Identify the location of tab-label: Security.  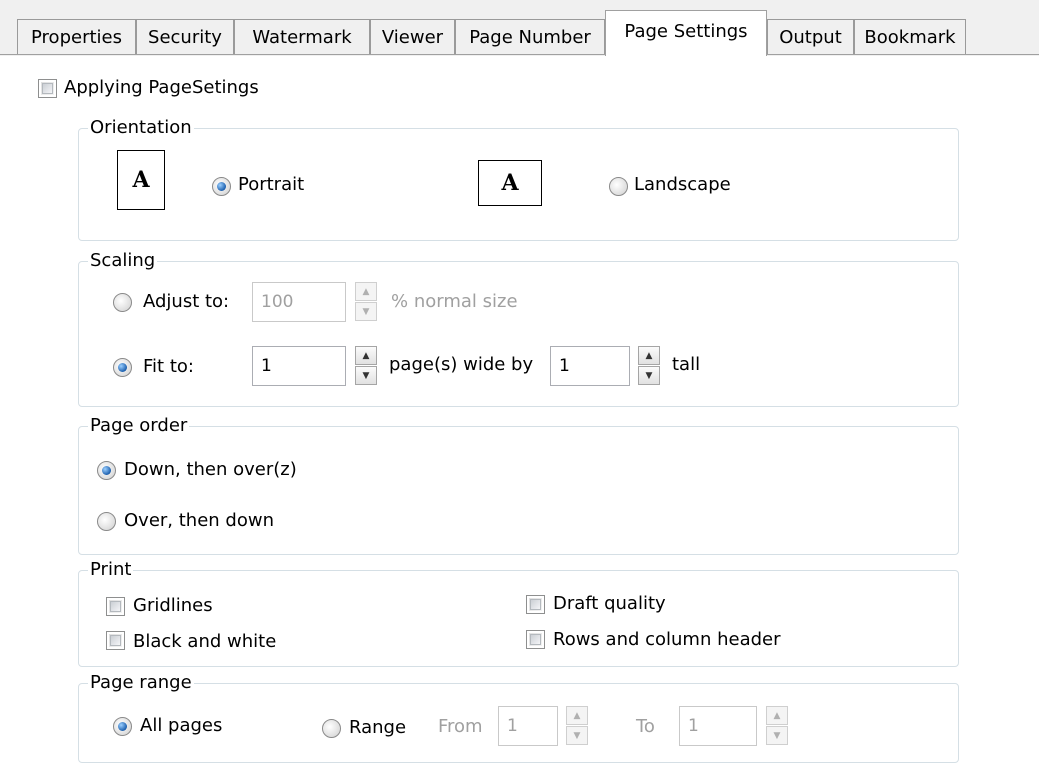
(185, 37).